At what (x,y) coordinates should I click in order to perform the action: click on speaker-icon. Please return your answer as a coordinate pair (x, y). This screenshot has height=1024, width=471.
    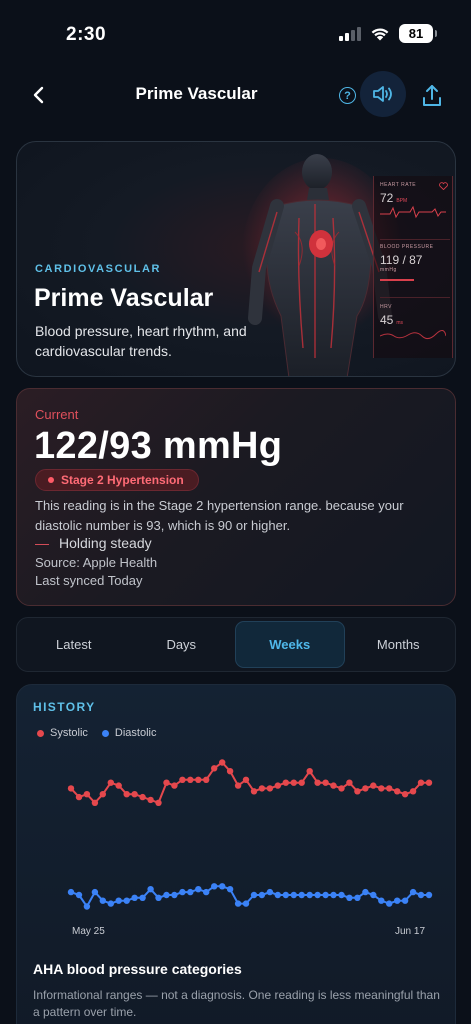
    Looking at the image, I should click on (382, 94).